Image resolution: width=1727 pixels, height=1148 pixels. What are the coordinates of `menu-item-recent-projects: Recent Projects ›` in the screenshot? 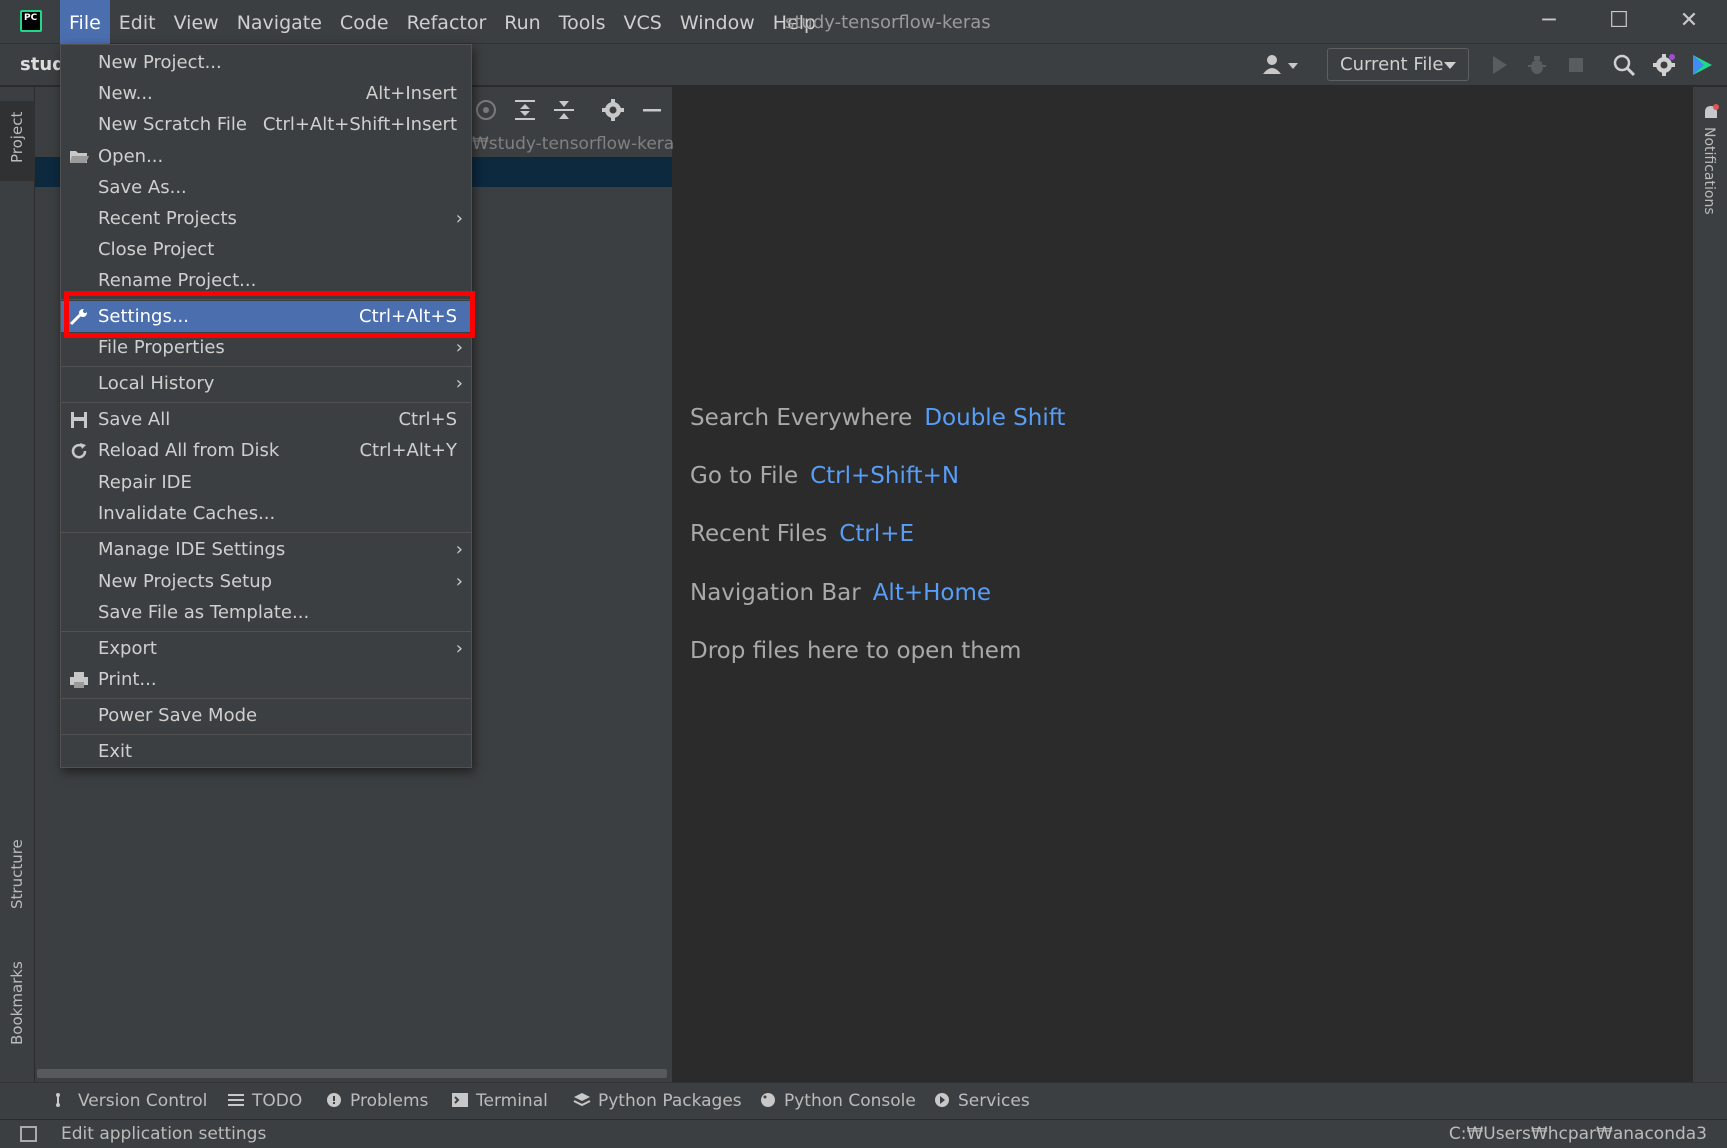 It's located at (266, 218).